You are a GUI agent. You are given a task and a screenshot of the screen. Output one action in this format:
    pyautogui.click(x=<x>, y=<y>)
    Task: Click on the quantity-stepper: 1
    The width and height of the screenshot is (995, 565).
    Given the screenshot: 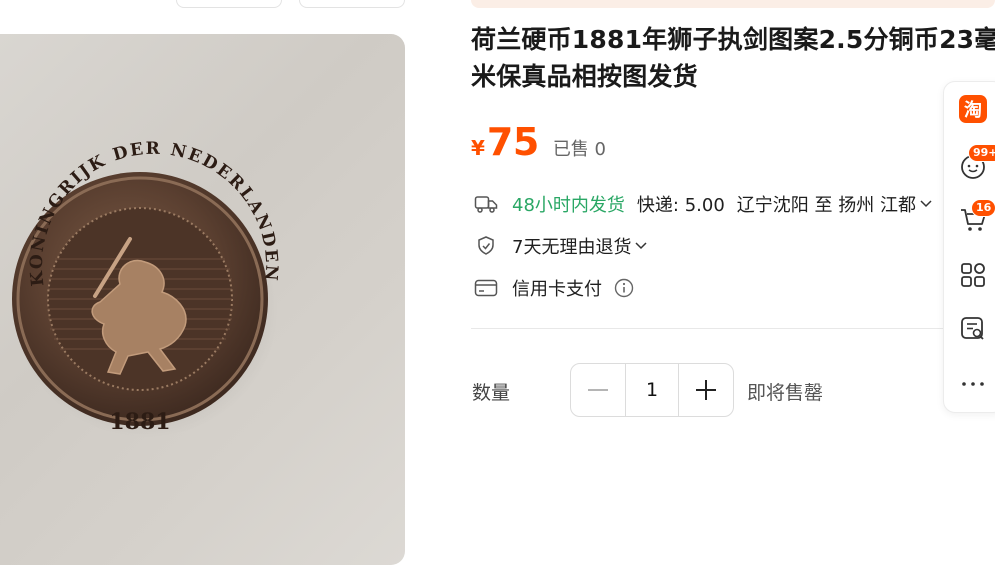 What is the action you would take?
    pyautogui.click(x=652, y=390)
    